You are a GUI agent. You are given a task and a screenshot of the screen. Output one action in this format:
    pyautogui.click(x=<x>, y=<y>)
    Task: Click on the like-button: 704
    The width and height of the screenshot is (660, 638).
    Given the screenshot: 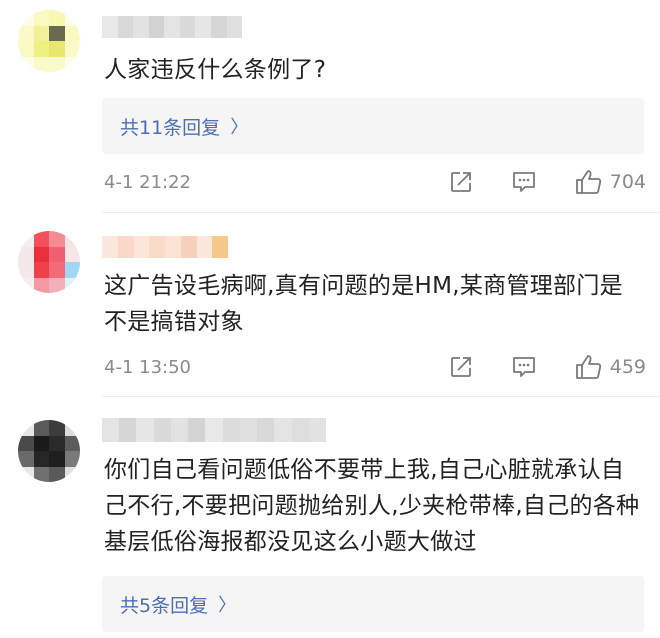 What is the action you would take?
    pyautogui.click(x=610, y=182)
    